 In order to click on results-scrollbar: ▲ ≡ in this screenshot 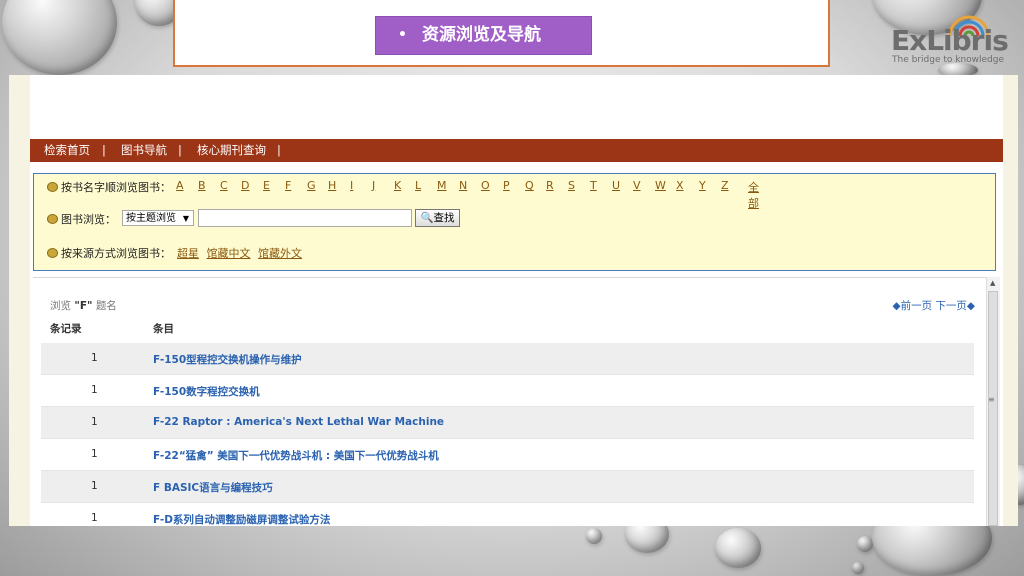, I will do `click(993, 401)`.